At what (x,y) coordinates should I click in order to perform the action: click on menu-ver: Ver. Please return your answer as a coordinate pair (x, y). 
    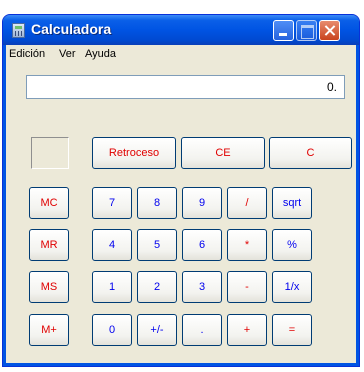
    Looking at the image, I should click on (67, 54).